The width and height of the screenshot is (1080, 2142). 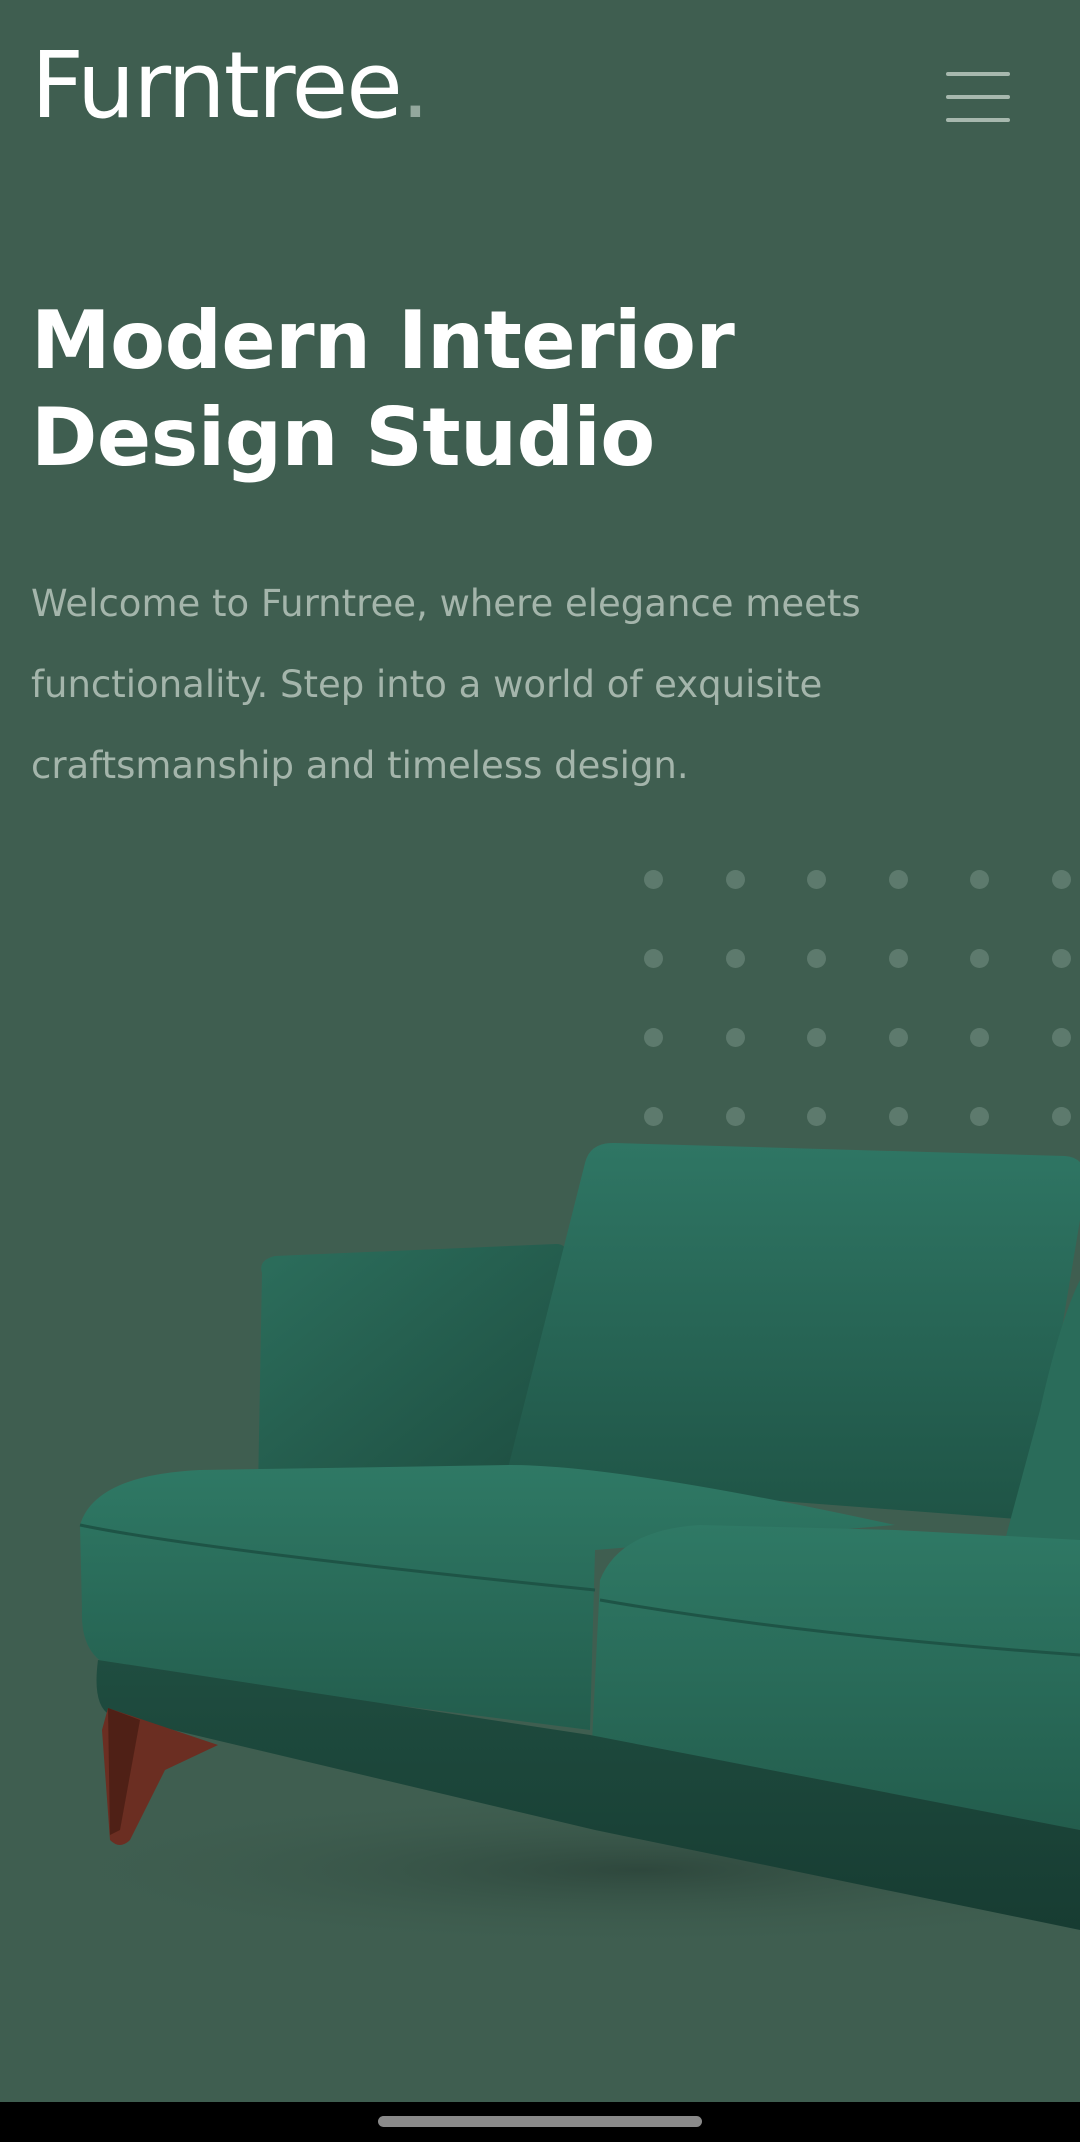 I want to click on menu-bar-top, so click(x=978, y=74).